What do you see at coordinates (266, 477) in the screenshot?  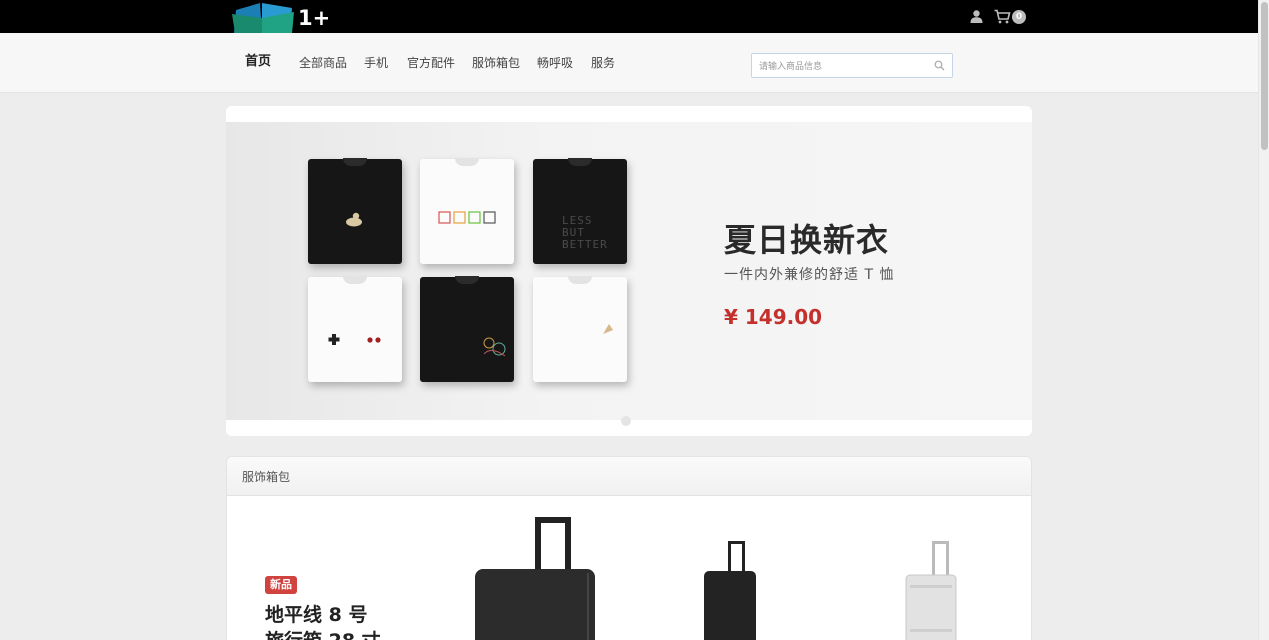 I see `section-title: 服饰箱包` at bounding box center [266, 477].